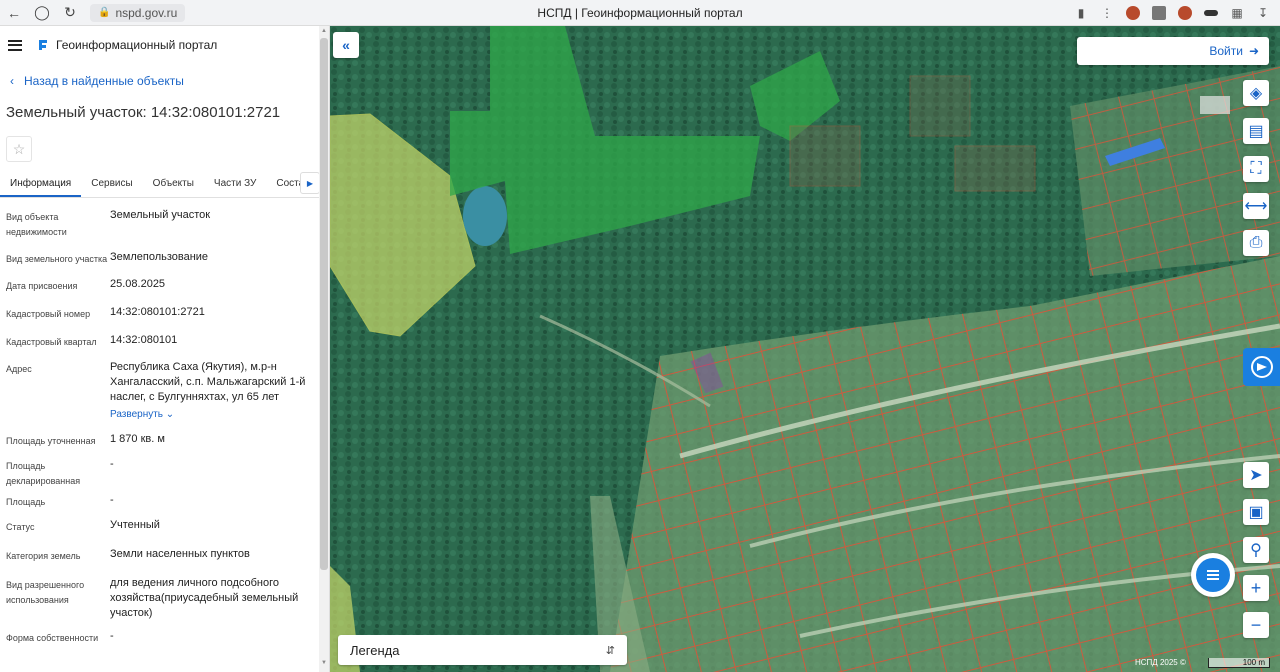 This screenshot has height=672, width=1280. Describe the element at coordinates (36, 224) in the screenshot. I see `property-key: Вид объекта недвижимости` at that location.